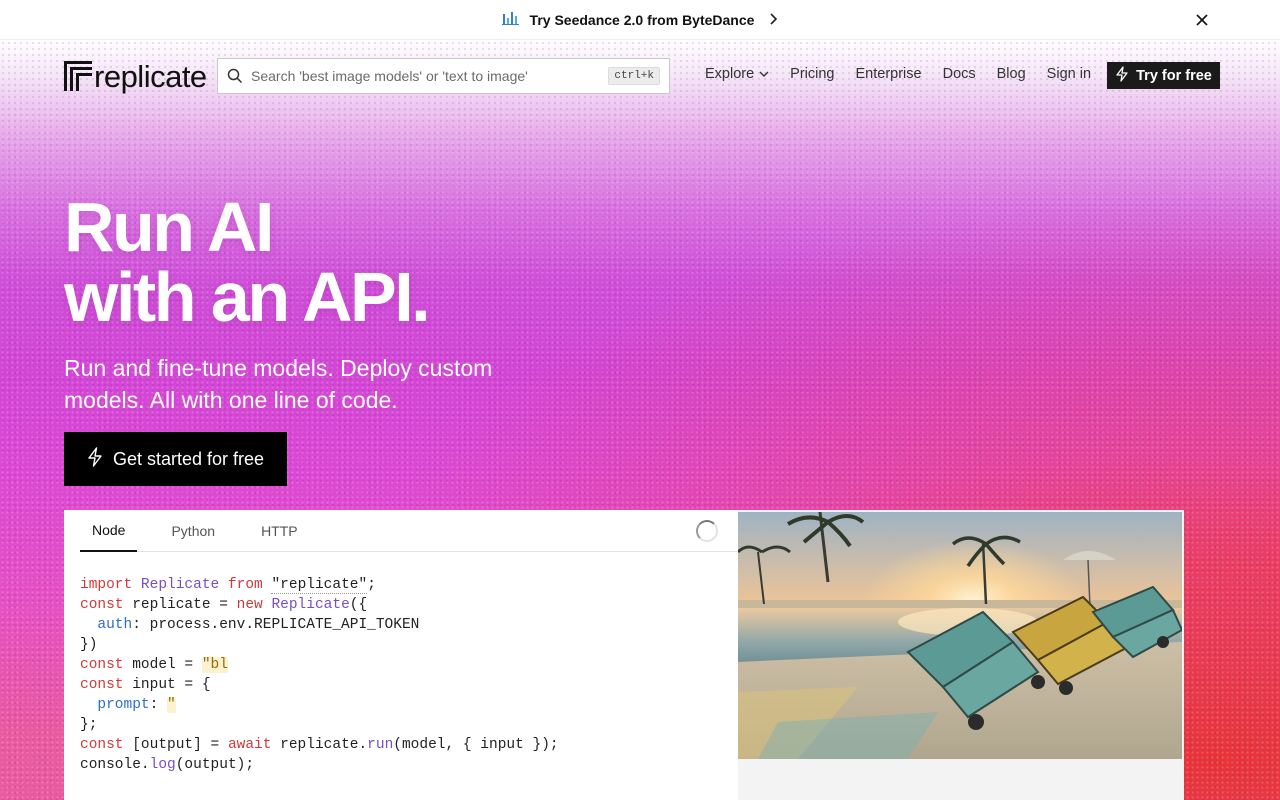 The width and height of the screenshot is (1280, 800). Describe the element at coordinates (764, 74) in the screenshot. I see `chevron-down-icon` at that location.